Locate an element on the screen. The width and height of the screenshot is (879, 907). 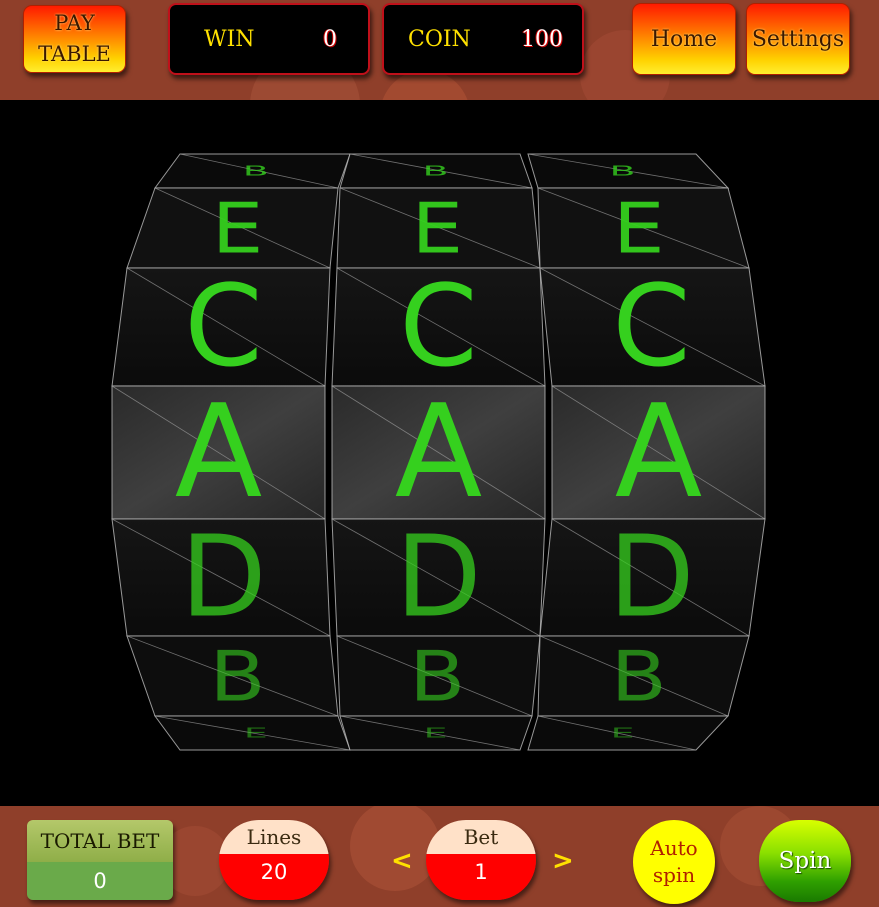
bet-increase-chevron-right-icon: > is located at coordinates (563, 861).